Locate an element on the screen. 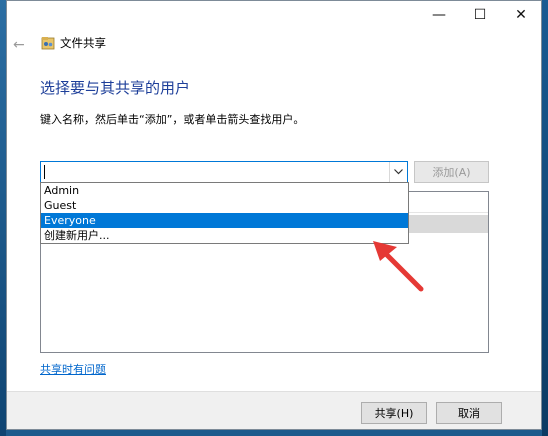  add-button: 添加(A) is located at coordinates (451, 172).